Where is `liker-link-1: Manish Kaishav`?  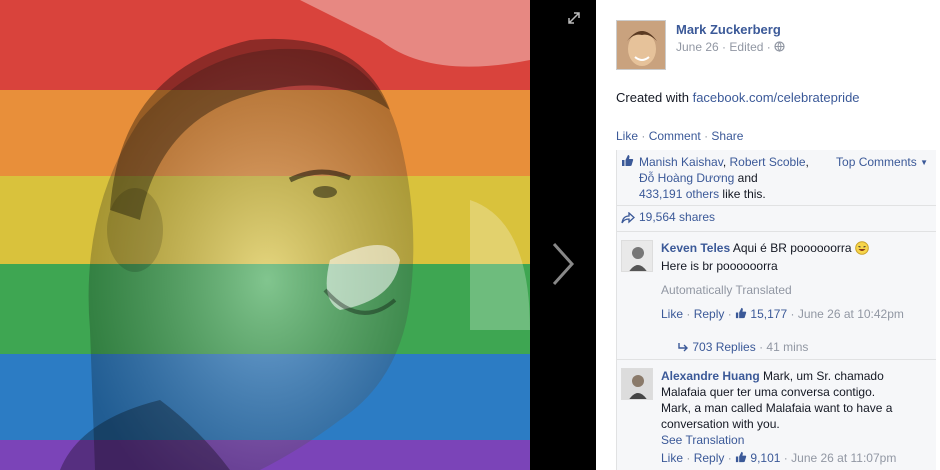
liker-link-1: Manish Kaishav is located at coordinates (681, 162).